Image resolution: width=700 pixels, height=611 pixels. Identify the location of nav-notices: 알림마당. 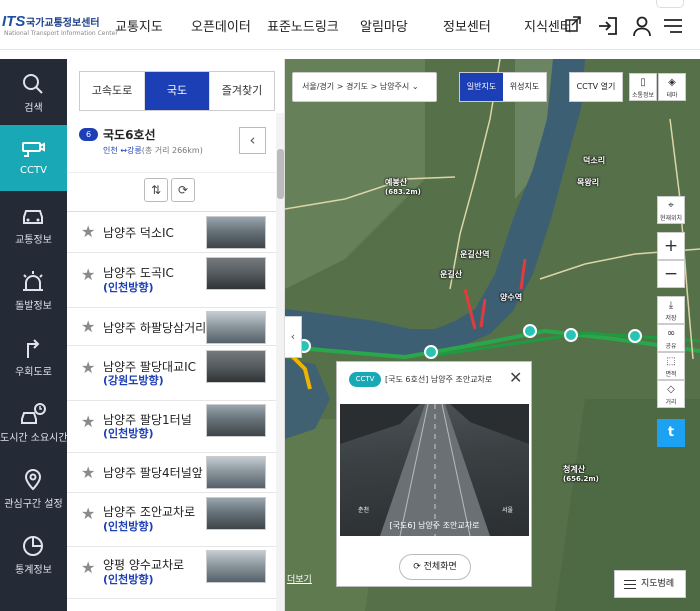
(384, 25).